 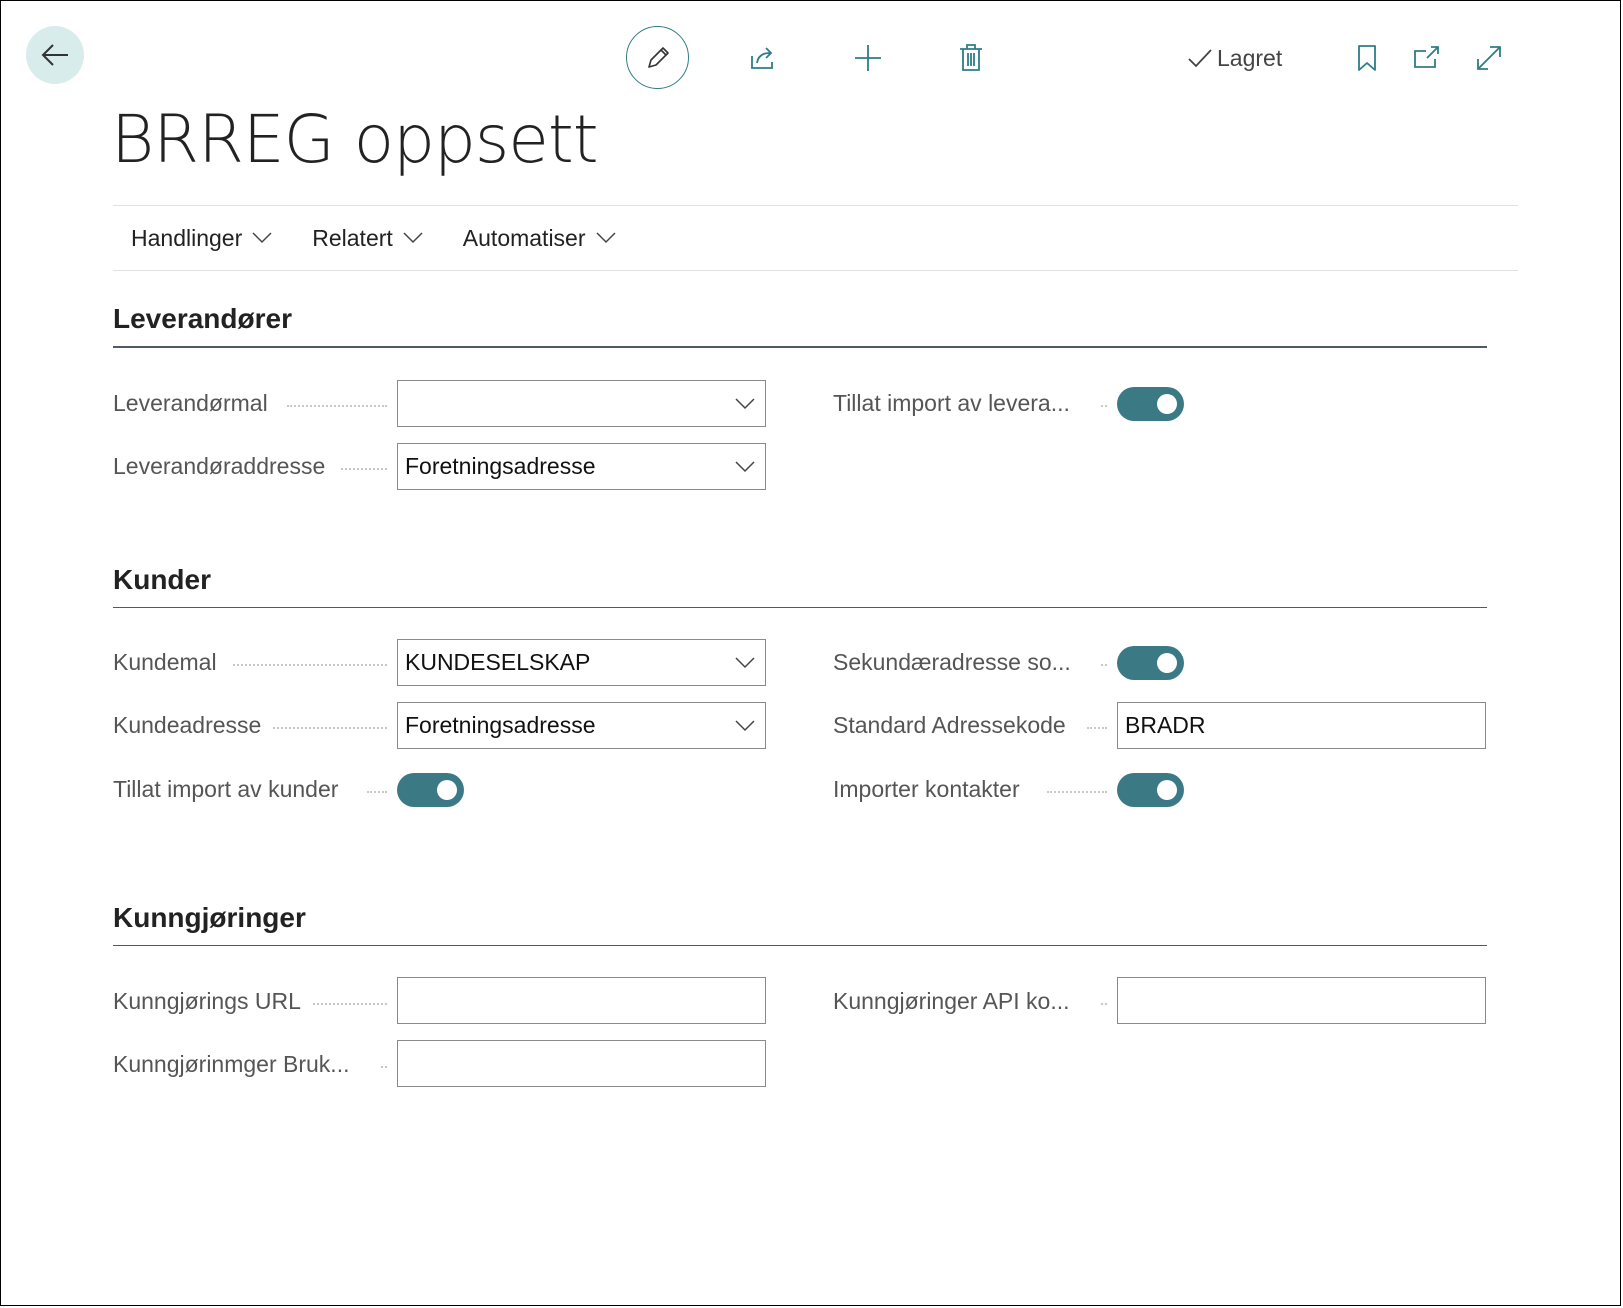 I want to click on secondary-address-toggle, so click(x=1150, y=663).